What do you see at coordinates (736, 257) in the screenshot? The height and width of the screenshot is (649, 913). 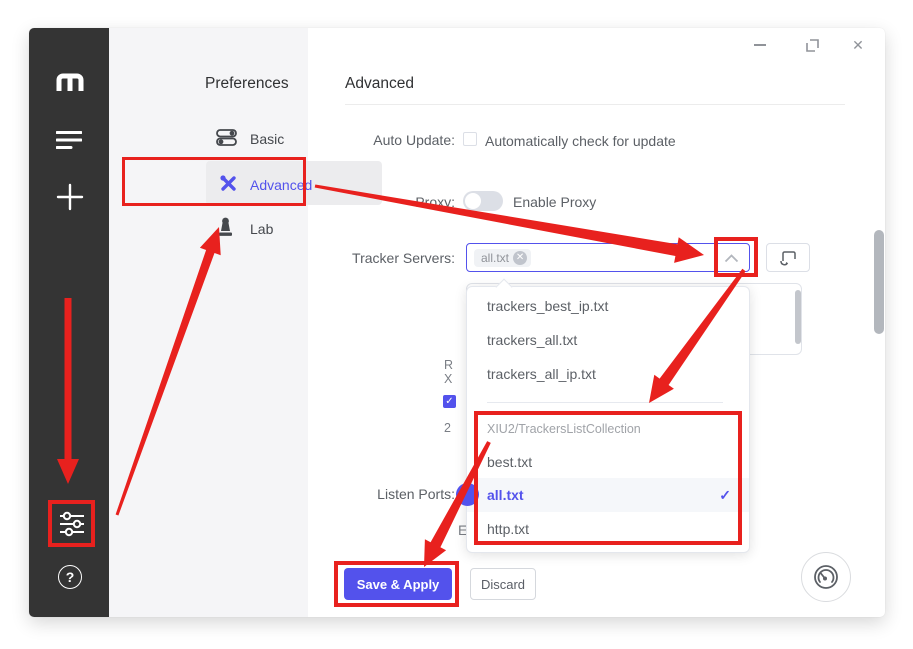 I see `annotation-box-select-chevron` at bounding box center [736, 257].